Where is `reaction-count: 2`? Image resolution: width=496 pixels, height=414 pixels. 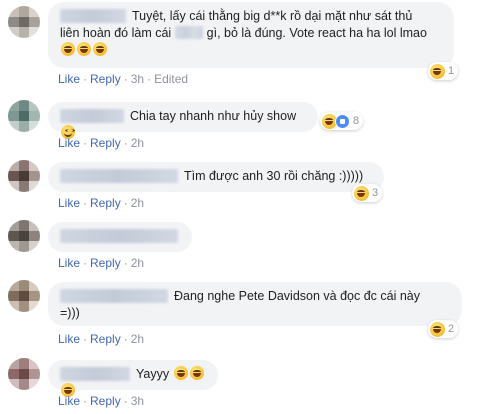 reaction-count: 2 is located at coordinates (443, 329).